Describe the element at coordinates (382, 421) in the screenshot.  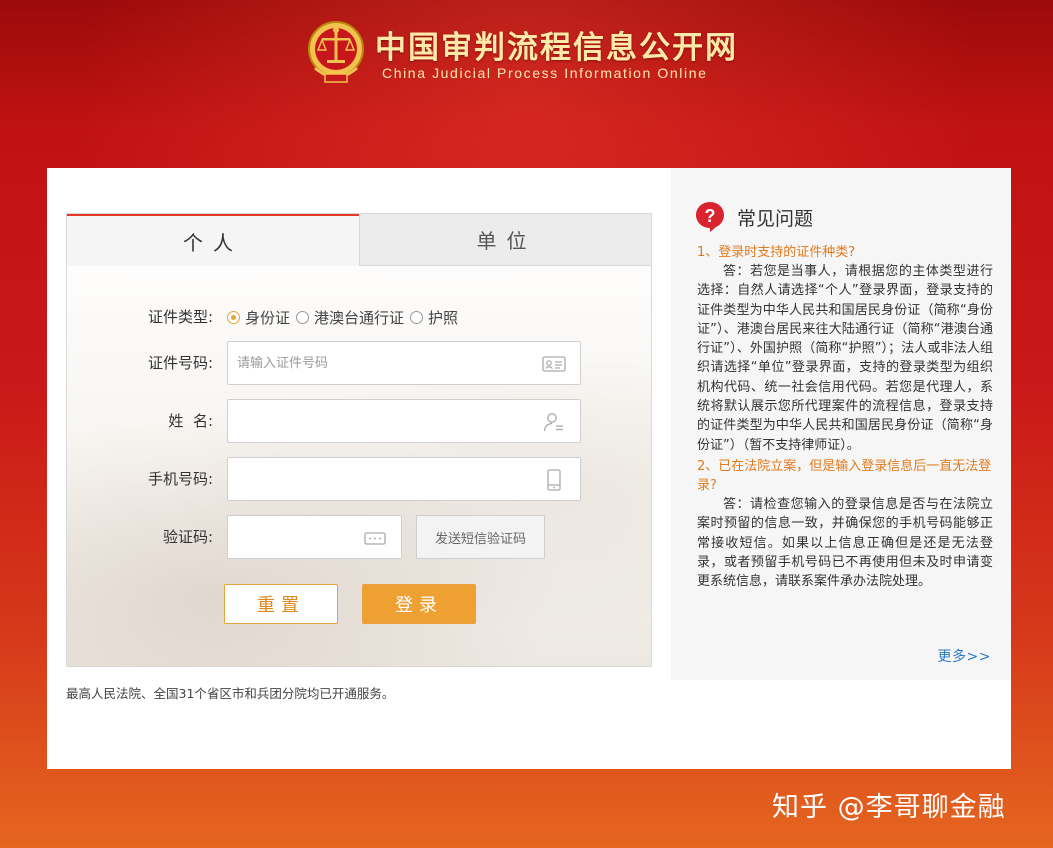
I see `name-input` at that location.